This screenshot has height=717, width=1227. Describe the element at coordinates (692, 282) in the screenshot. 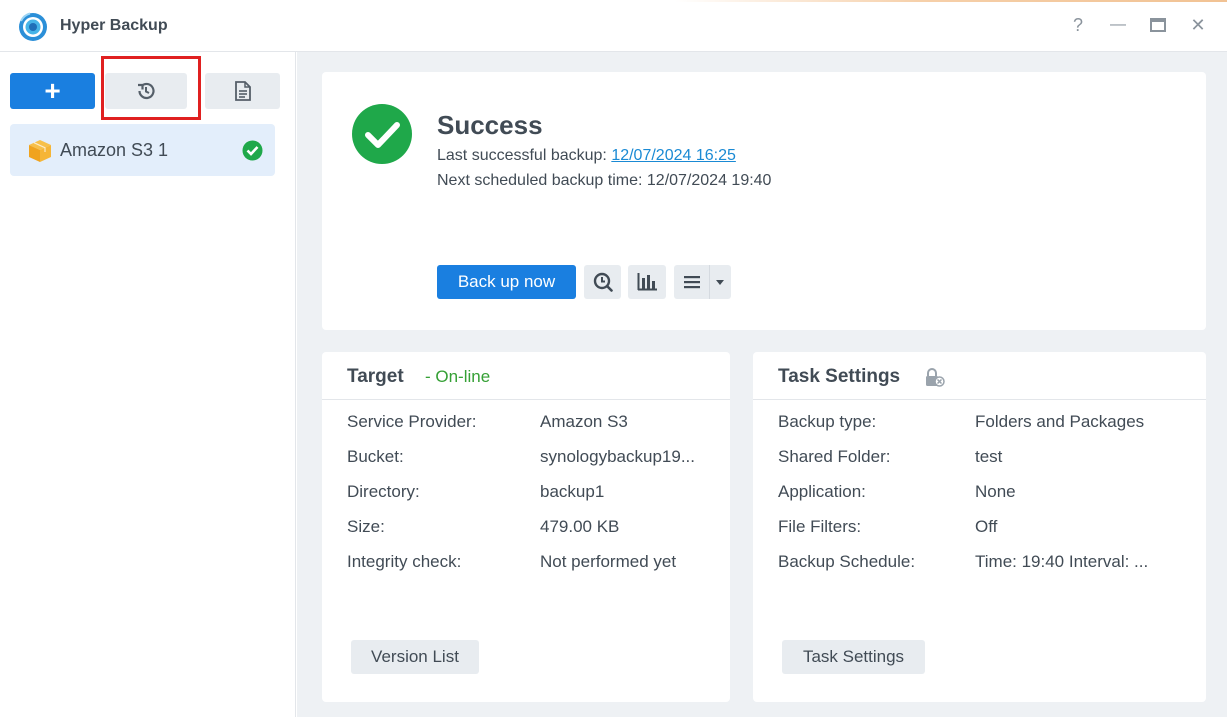

I see `menu-lines-icon` at that location.